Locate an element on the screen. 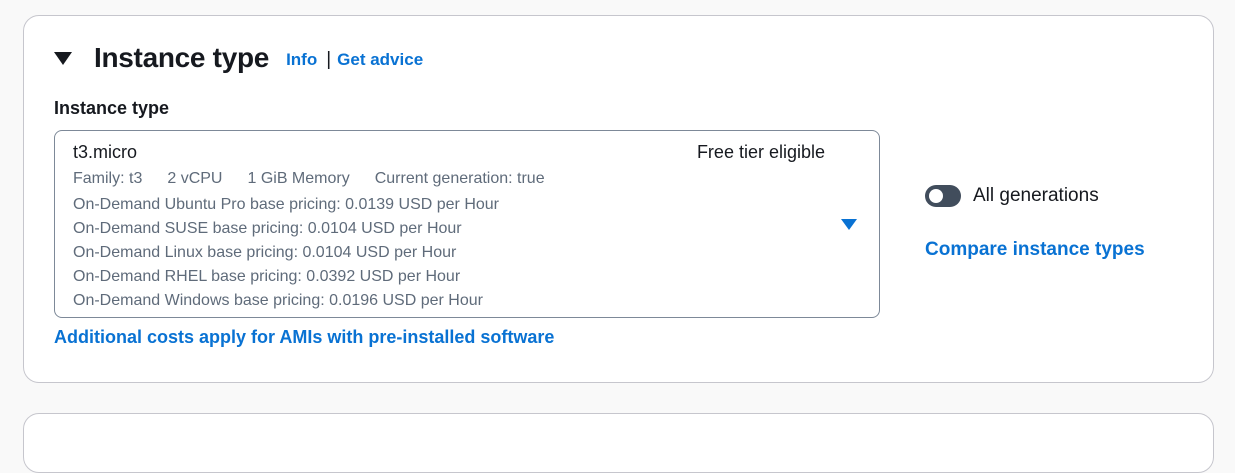 Image resolution: width=1235 pixels, height=473 pixels. compare-instance-types-link: Compare instance types is located at coordinates (1035, 250).